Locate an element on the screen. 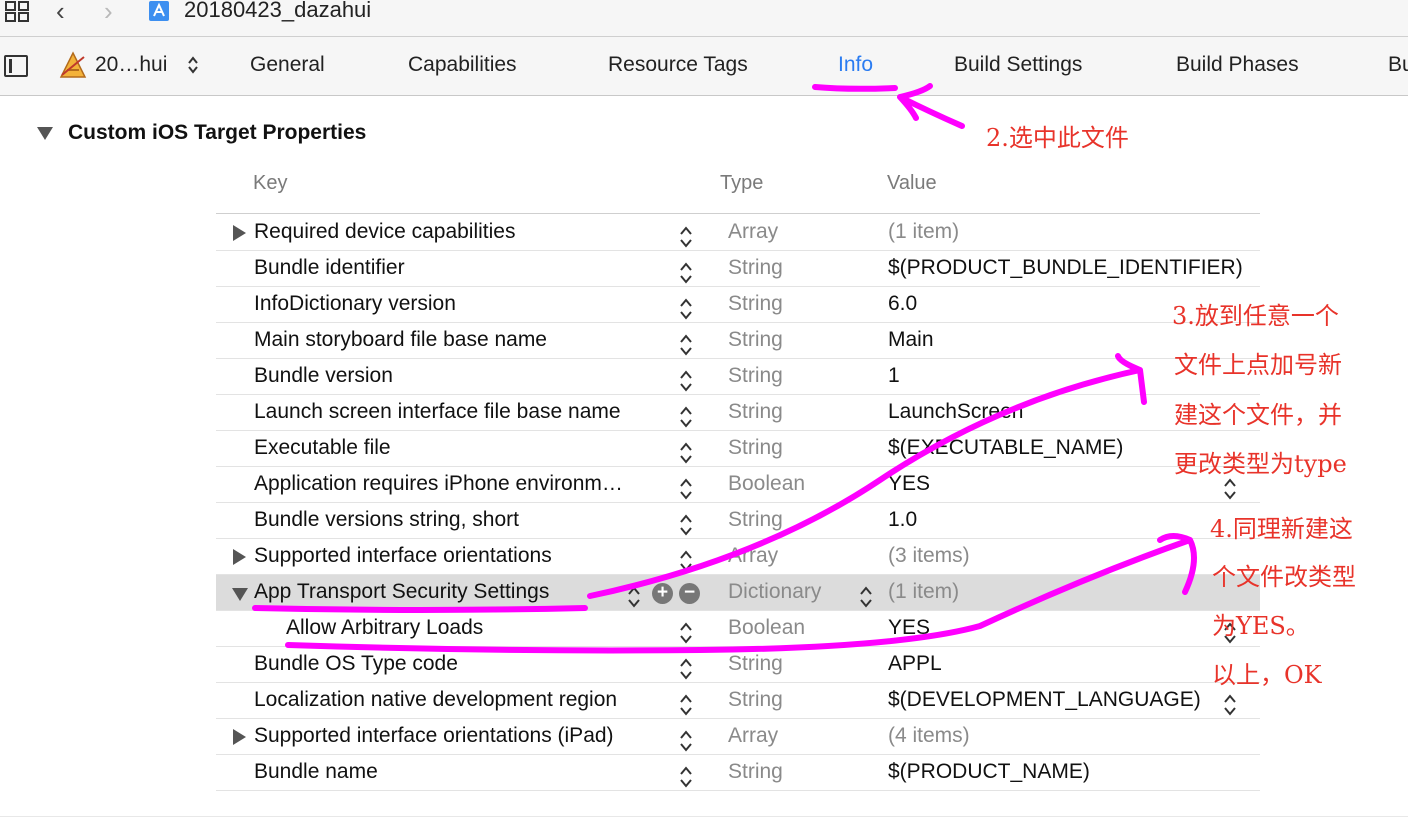 This screenshot has height=820, width=1408. column-header-key: Key is located at coordinates (270, 183).